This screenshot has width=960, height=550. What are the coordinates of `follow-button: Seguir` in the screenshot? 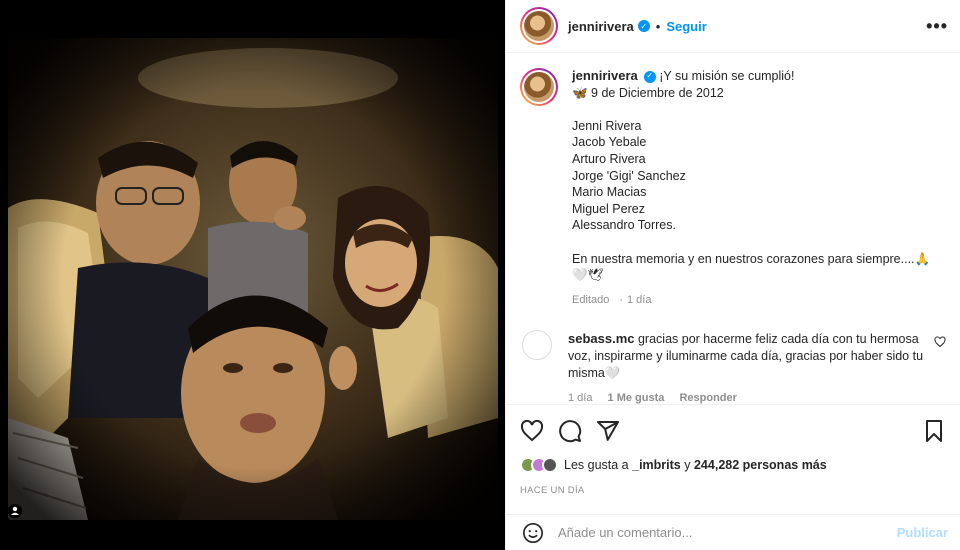 It's located at (686, 26).